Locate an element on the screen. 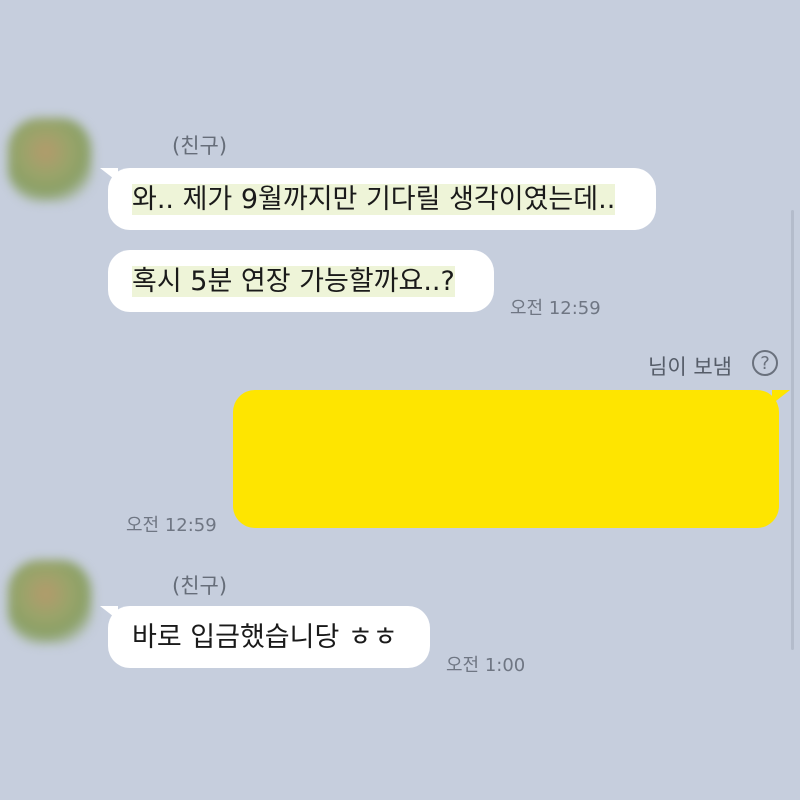 The image size is (800, 800). message-timestamp: 오전 1:00 is located at coordinates (486, 665).